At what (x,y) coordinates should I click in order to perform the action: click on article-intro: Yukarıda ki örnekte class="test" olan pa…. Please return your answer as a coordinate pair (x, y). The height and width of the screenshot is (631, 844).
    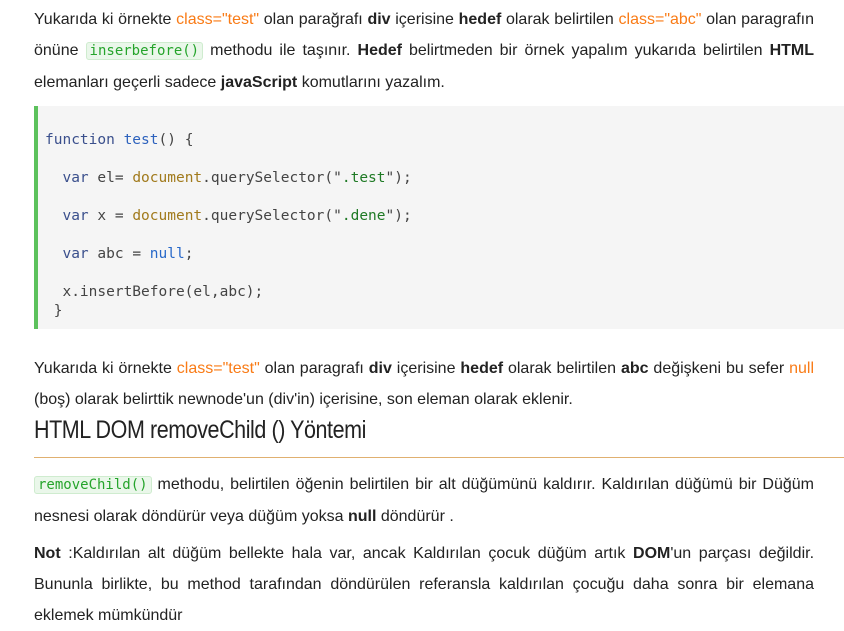
    Looking at the image, I should click on (424, 49).